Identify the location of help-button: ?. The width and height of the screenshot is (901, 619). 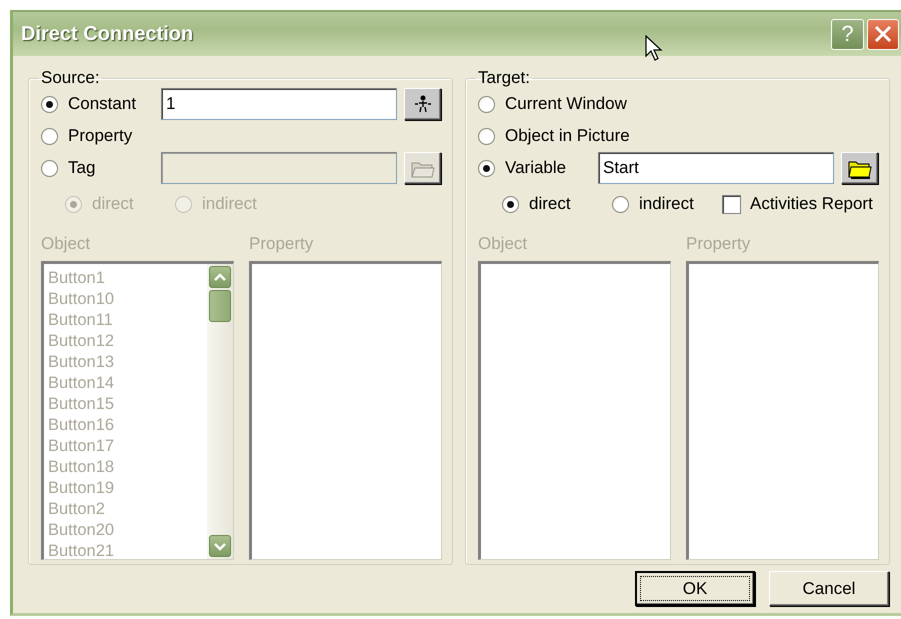
(847, 34).